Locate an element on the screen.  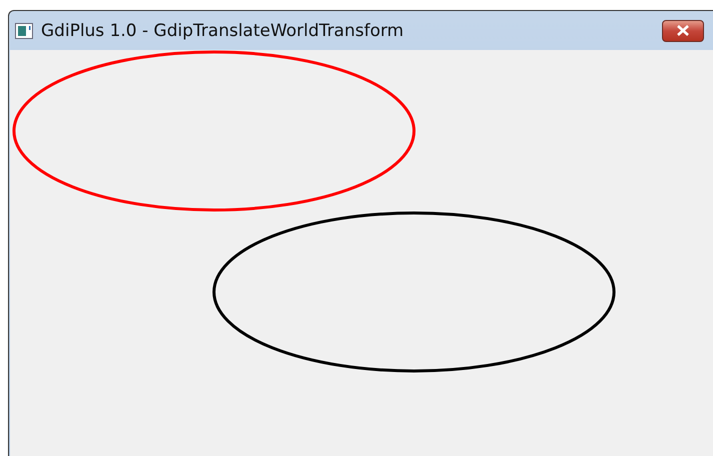
window-title: GdiPlus 1.0 - GdipTranslateWorldTransform is located at coordinates (223, 30).